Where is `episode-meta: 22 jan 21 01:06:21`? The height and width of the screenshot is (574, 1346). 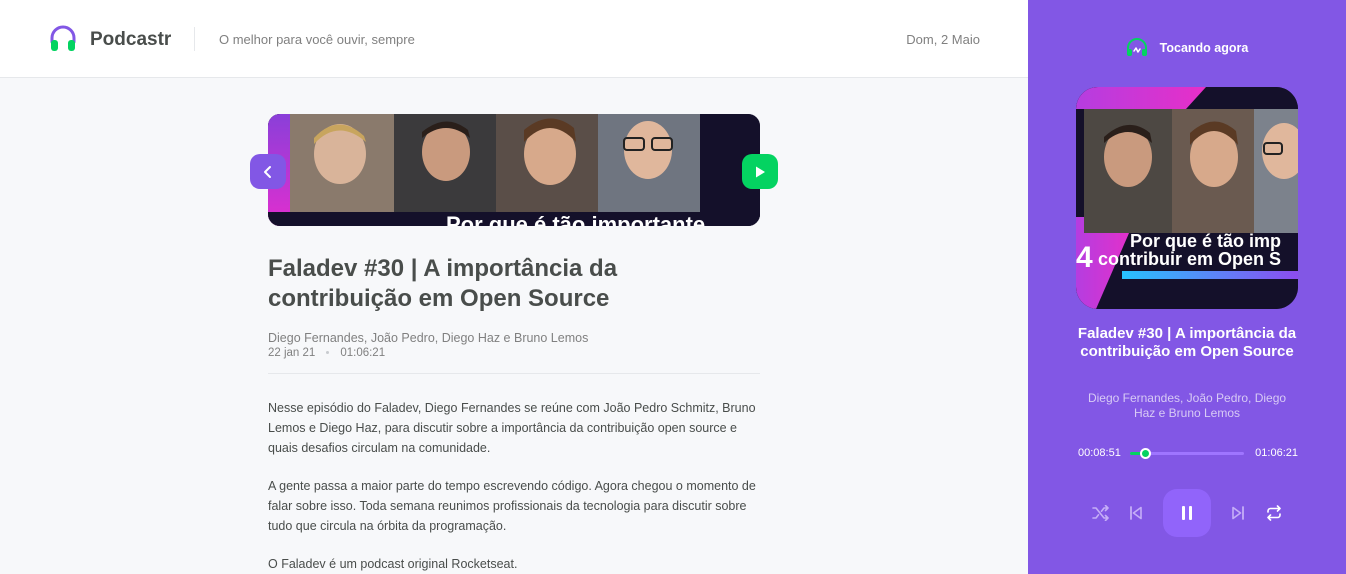
episode-meta: 22 jan 21 01:06:21 is located at coordinates (326, 353).